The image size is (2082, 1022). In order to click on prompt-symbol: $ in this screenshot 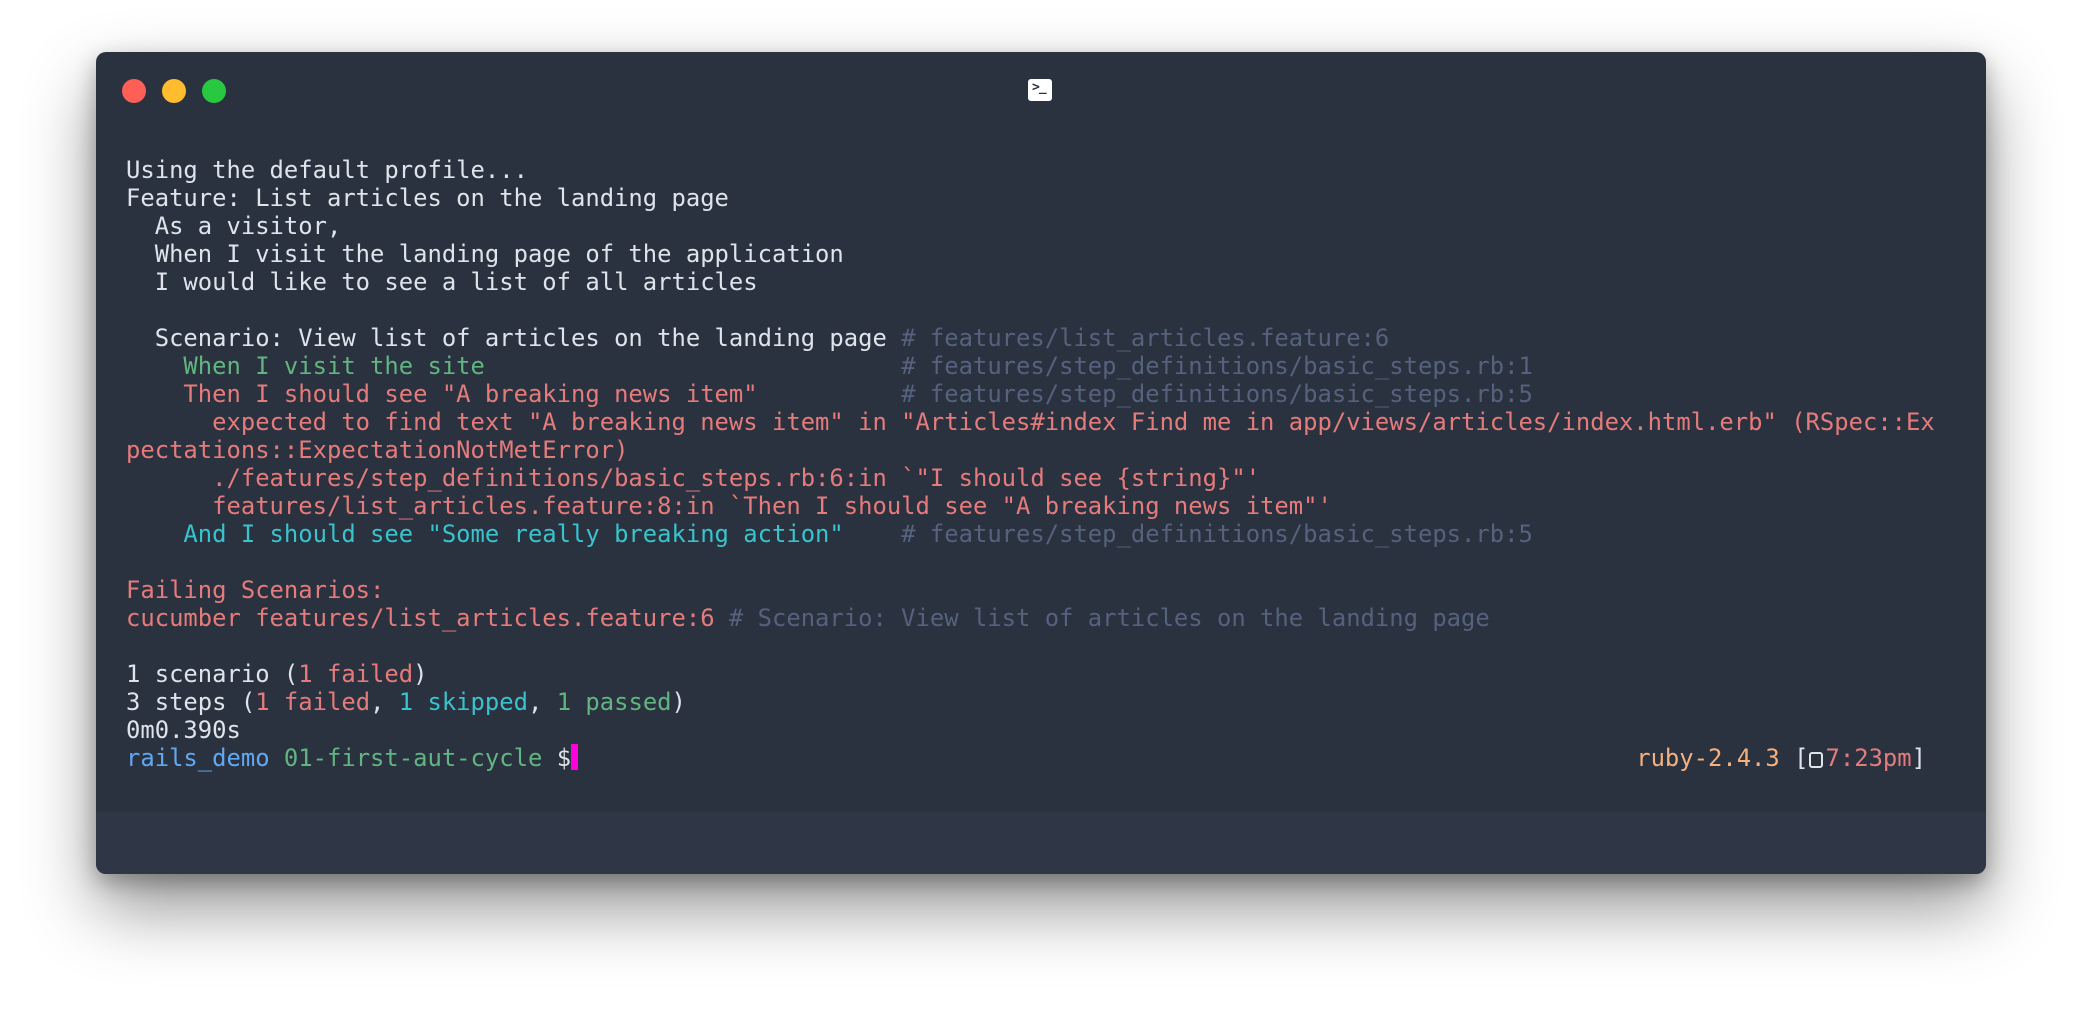, I will do `click(564, 758)`.